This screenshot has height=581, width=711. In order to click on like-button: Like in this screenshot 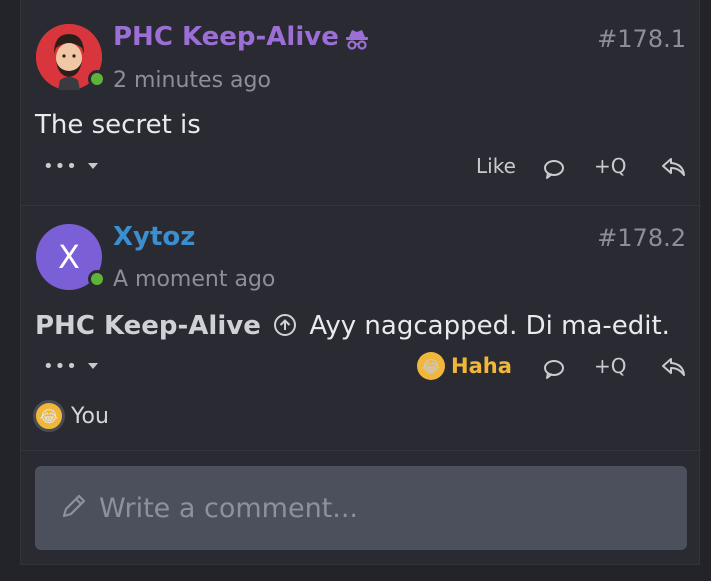, I will do `click(496, 166)`.